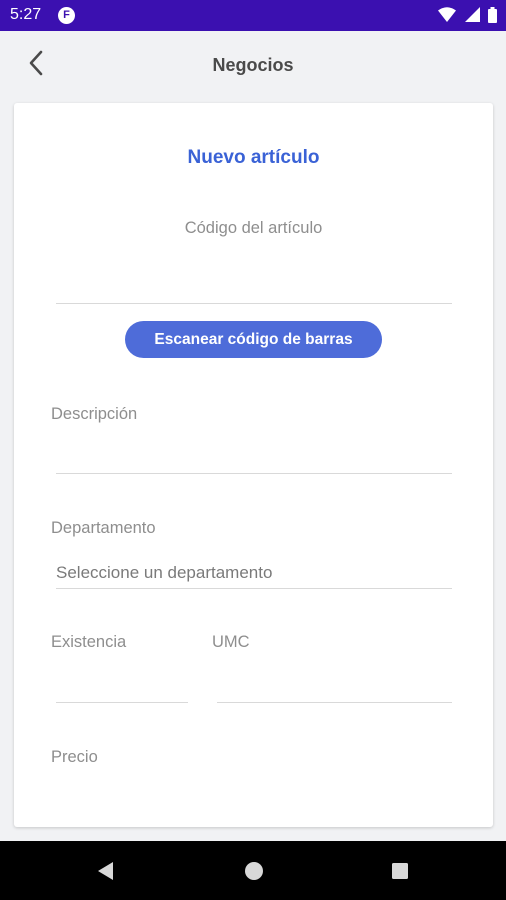  Describe the element at coordinates (253, 228) in the screenshot. I see `item-code-label: Código del artículo` at that location.